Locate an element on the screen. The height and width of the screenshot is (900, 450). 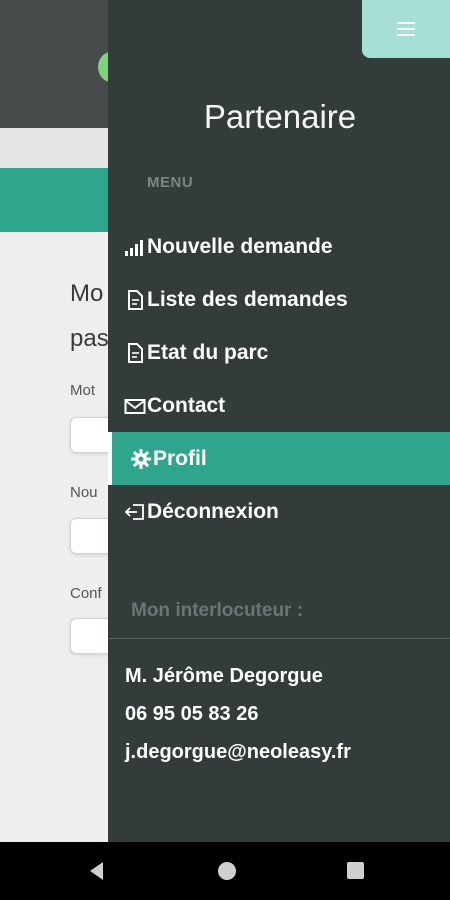
menu-item-deconnexion: Déconnexion is located at coordinates (279, 511).